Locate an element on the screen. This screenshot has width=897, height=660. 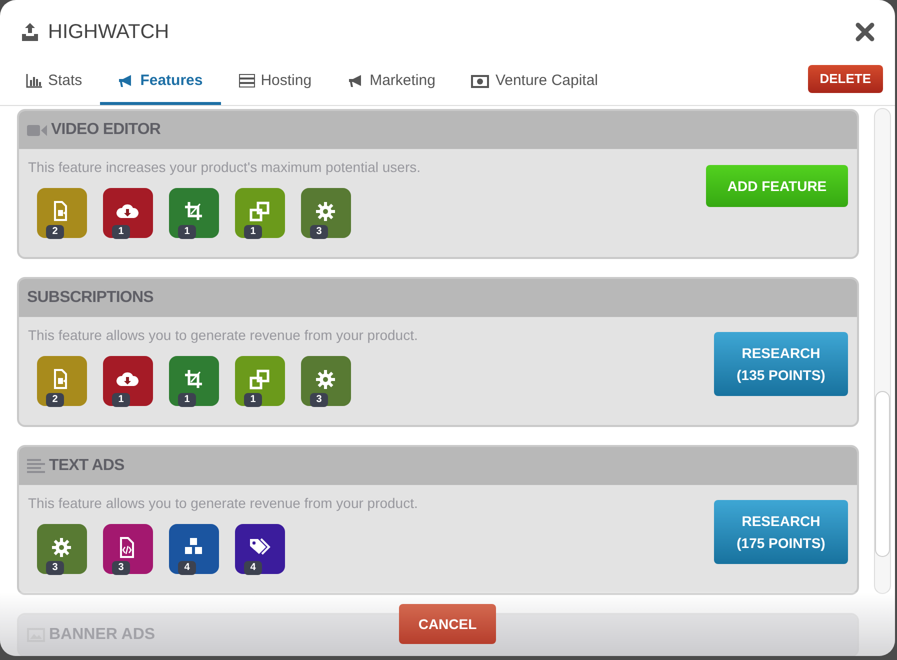
research-button: RESEARCH (175 POINTS) is located at coordinates (781, 532).